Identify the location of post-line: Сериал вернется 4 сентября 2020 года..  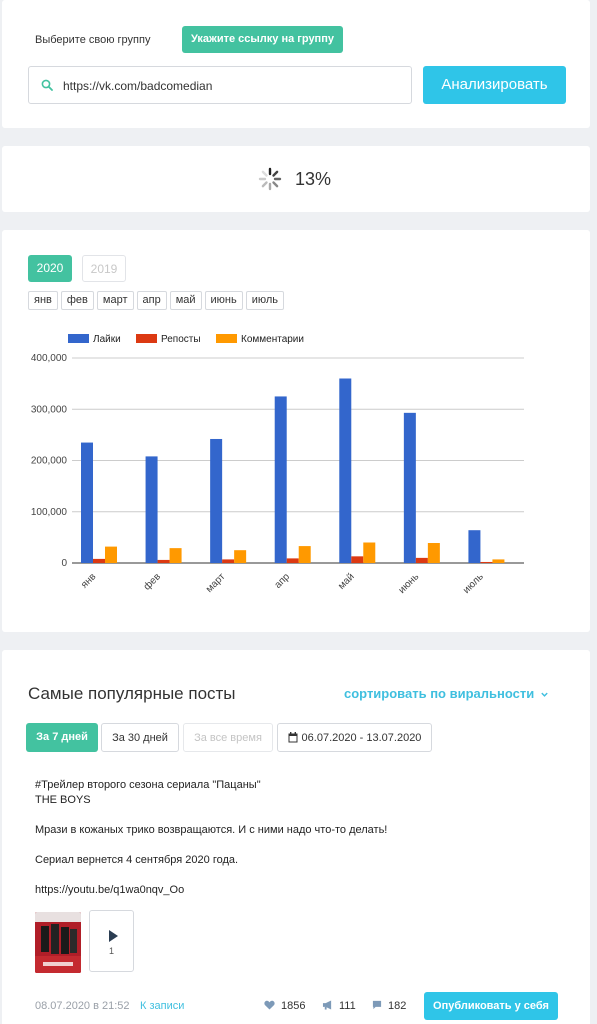
(137, 860).